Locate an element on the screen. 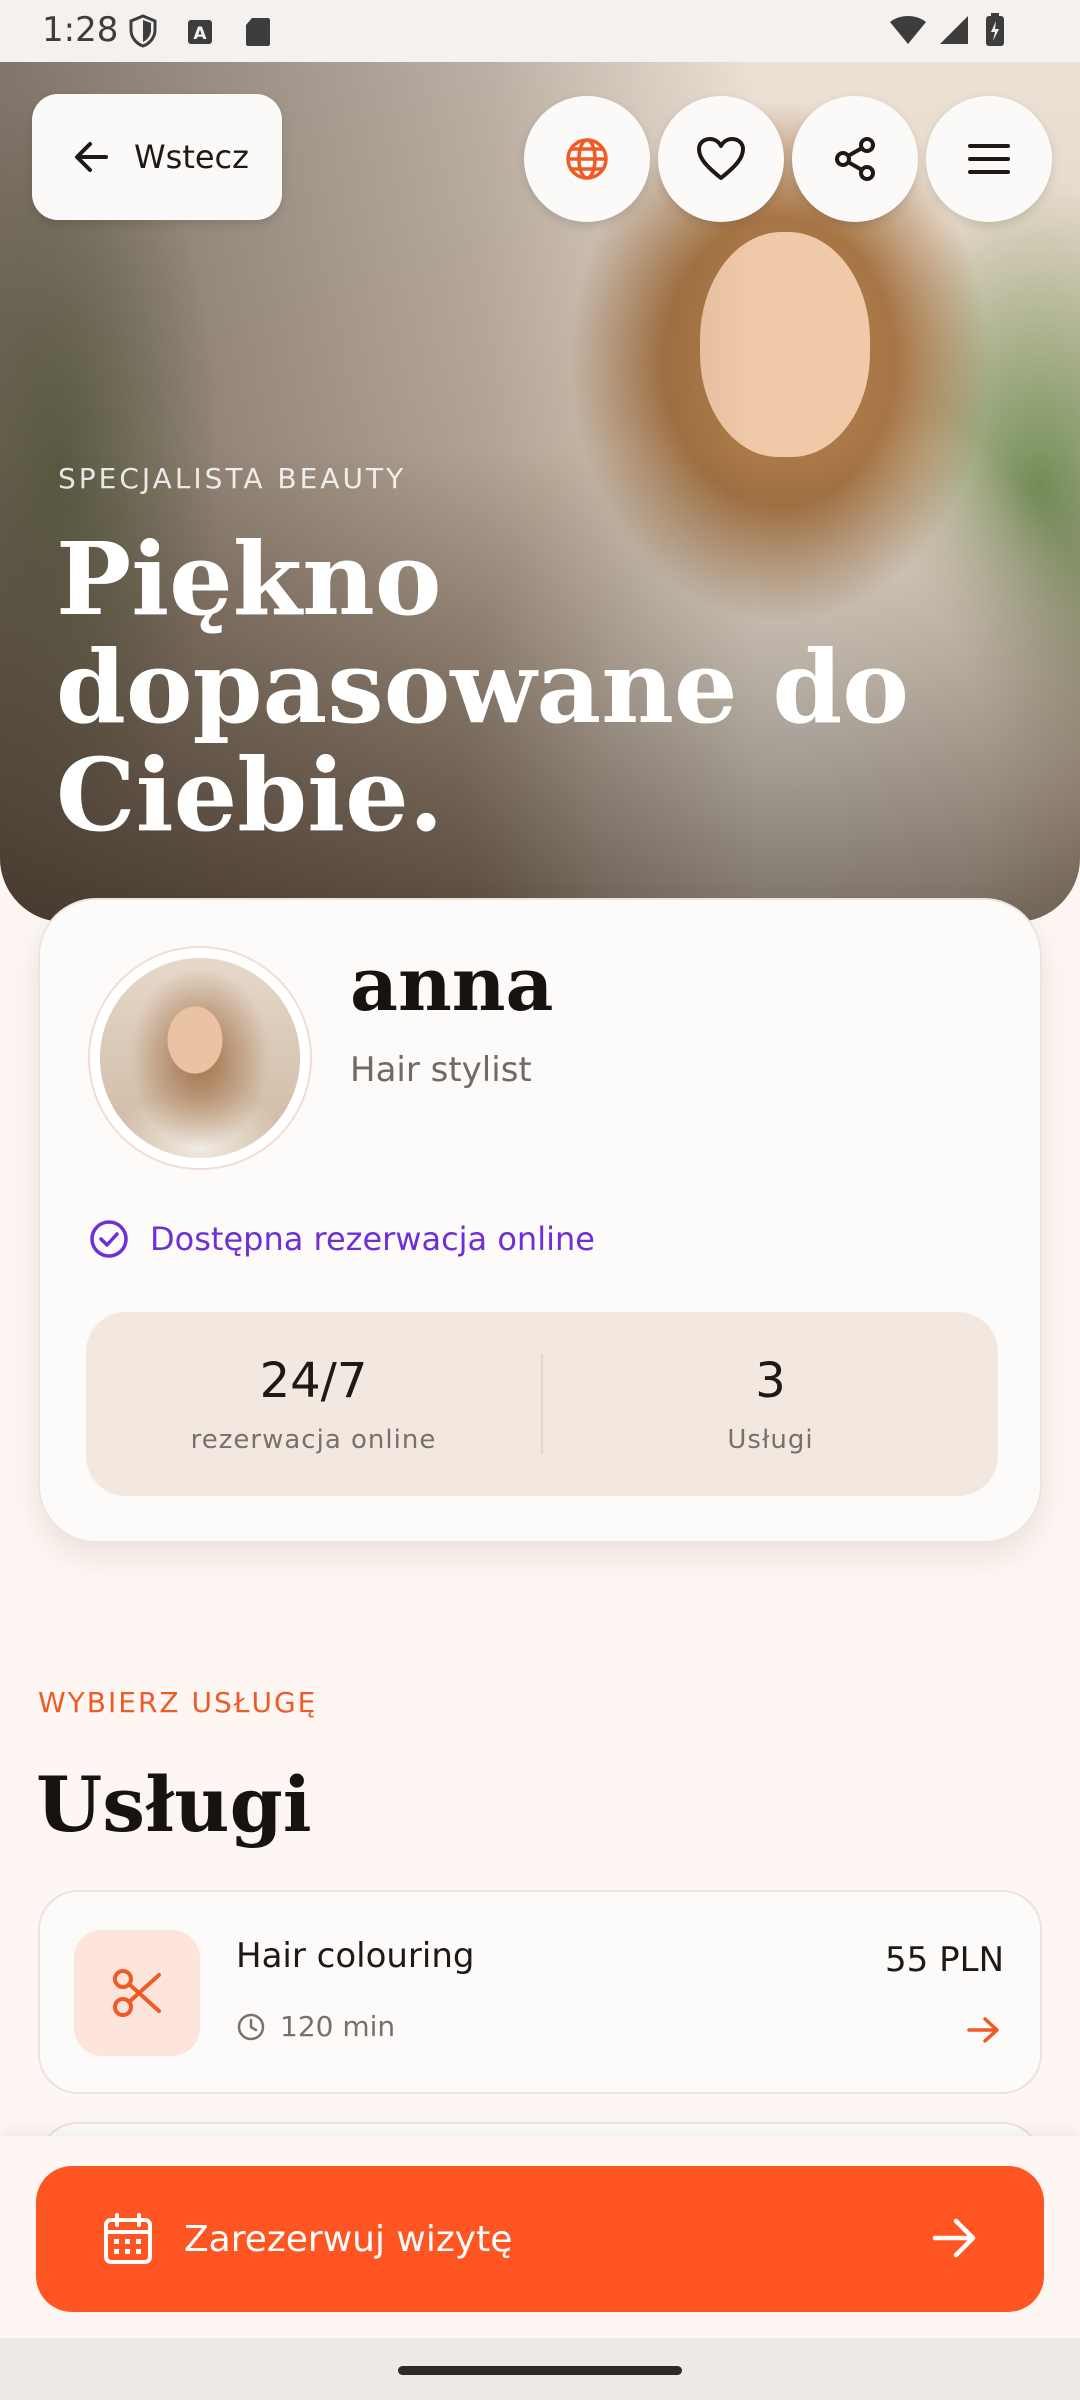 The image size is (1080, 2400). service-name: Hair colouring is located at coordinates (355, 1956).